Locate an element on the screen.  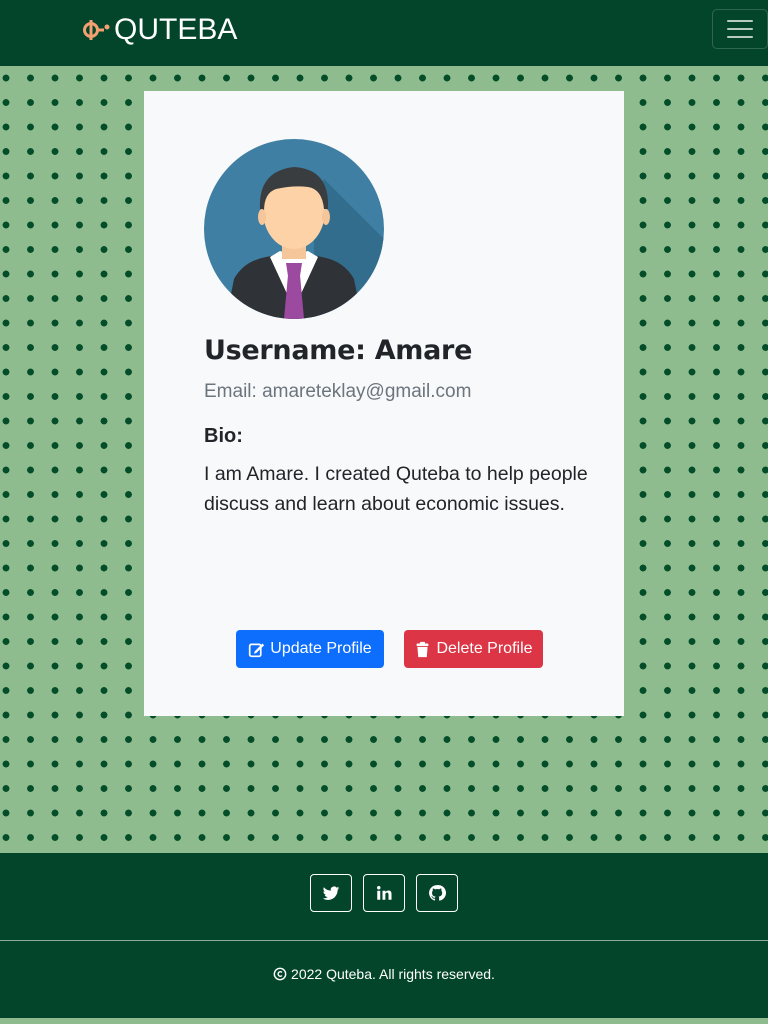
copyright-text: 2022 Quteba. All rights reserved. is located at coordinates (393, 974).